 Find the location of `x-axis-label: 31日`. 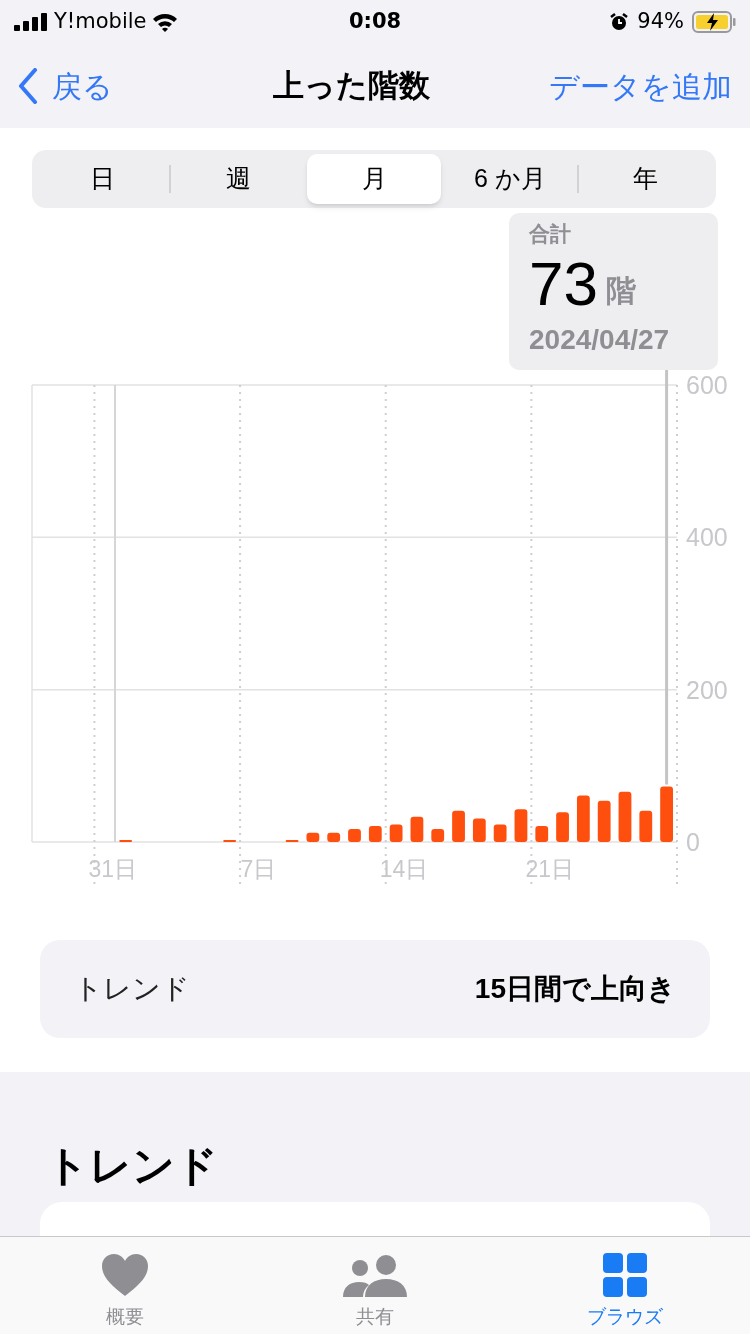

x-axis-label: 31日 is located at coordinates (113, 869).